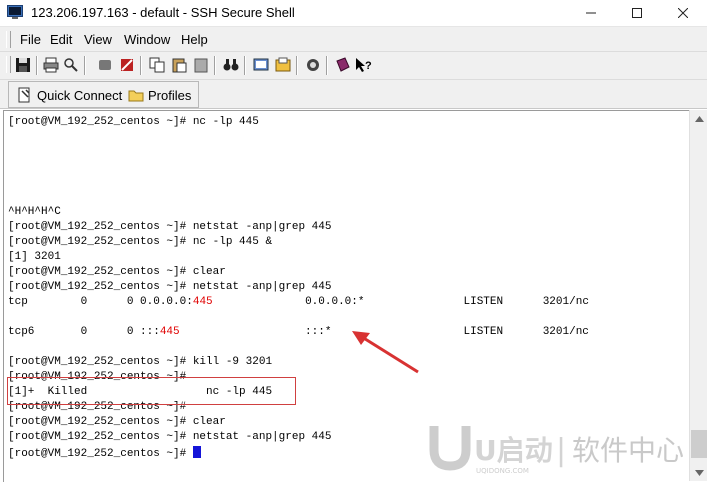  I want to click on ssh-app-icon, so click(15, 12).